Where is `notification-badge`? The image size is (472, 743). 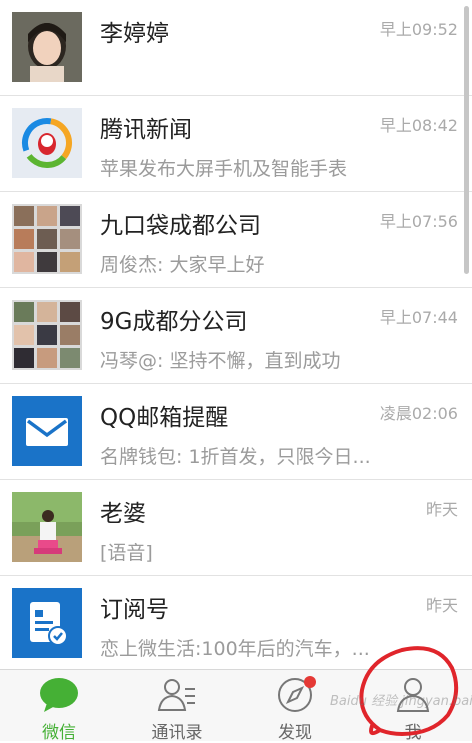
notification-badge is located at coordinates (310, 682).